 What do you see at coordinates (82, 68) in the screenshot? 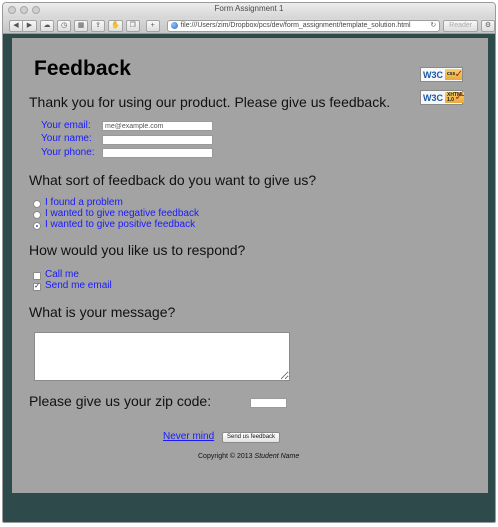
I see `page-title: Feedback` at bounding box center [82, 68].